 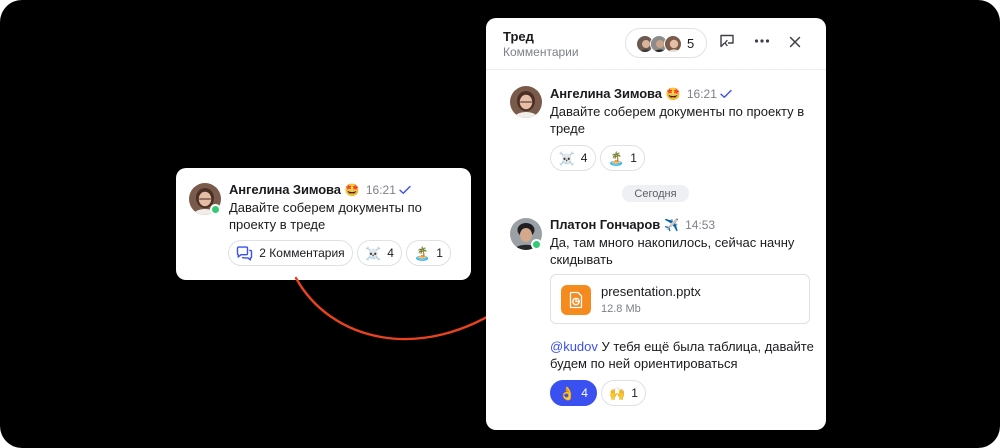 What do you see at coordinates (567, 393) in the screenshot?
I see `ok-hand-emoji-icon: 👌` at bounding box center [567, 393].